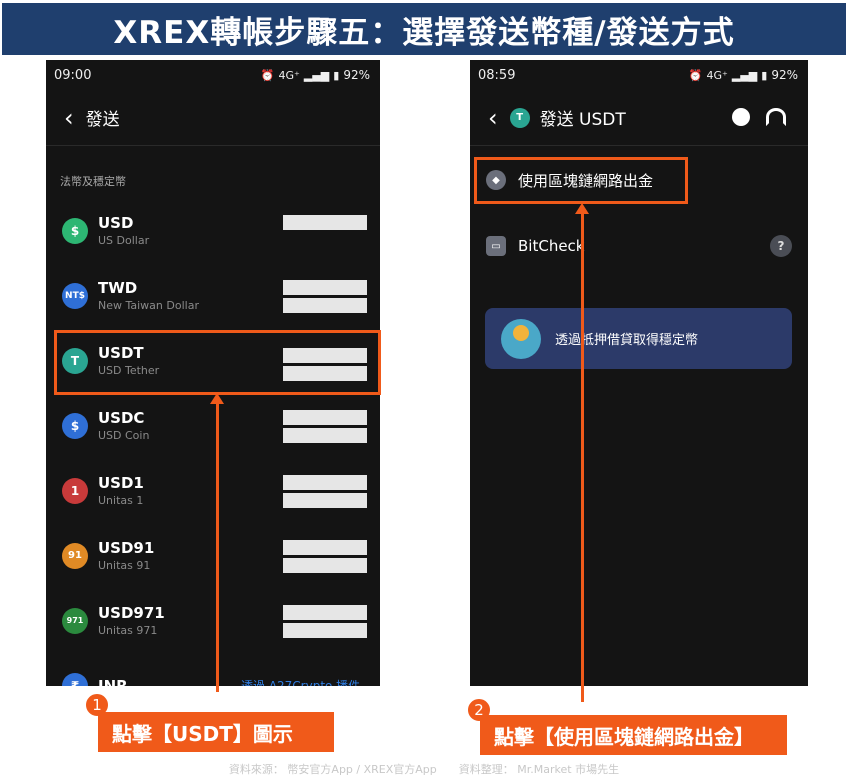  What do you see at coordinates (521, 338) in the screenshot?
I see `loan-illustration-icon` at bounding box center [521, 338].